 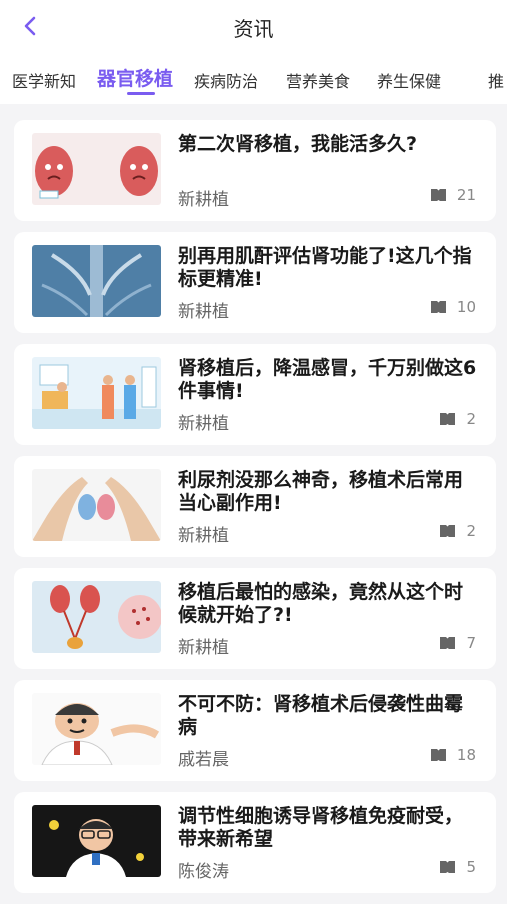 What do you see at coordinates (44, 80) in the screenshot?
I see `tab-medical-news: 医学新知` at bounding box center [44, 80].